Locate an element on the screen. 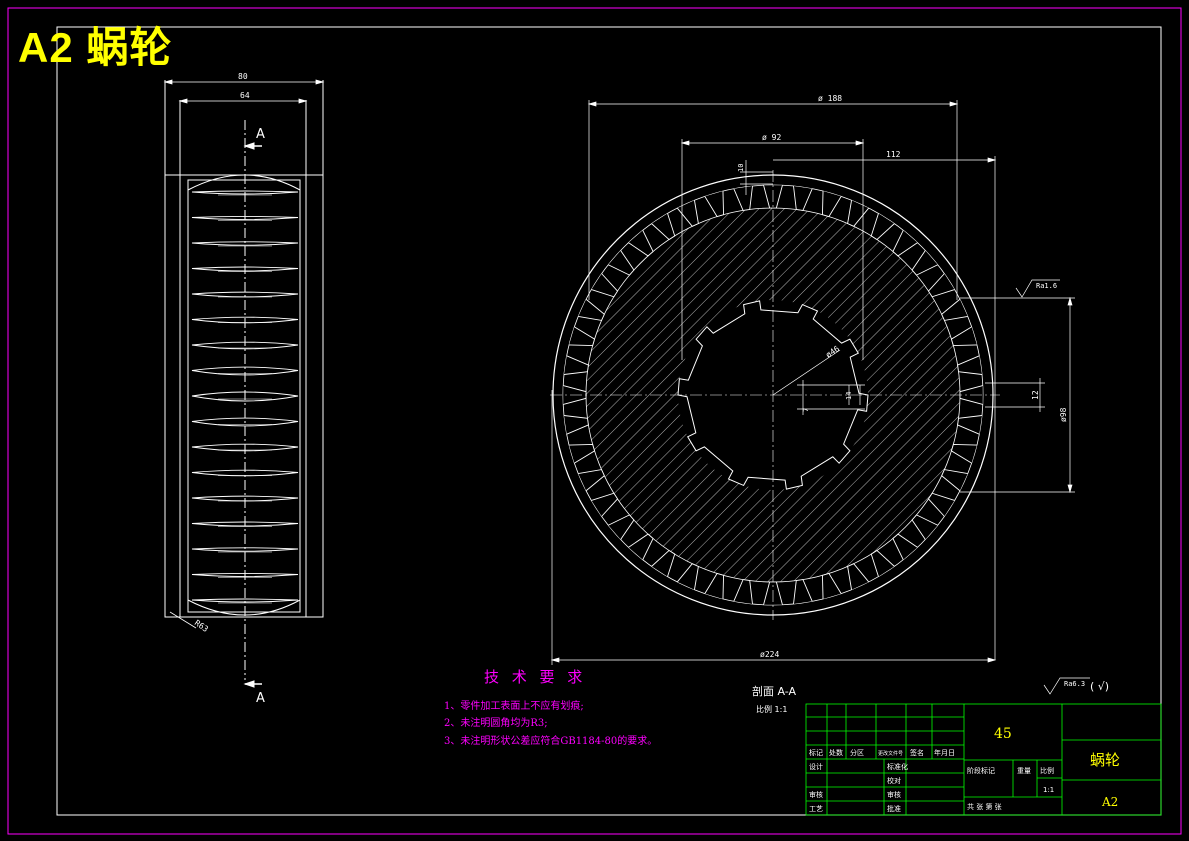 The width and height of the screenshot is (1189, 841). dim-12: 12 is located at coordinates (1035, 395).